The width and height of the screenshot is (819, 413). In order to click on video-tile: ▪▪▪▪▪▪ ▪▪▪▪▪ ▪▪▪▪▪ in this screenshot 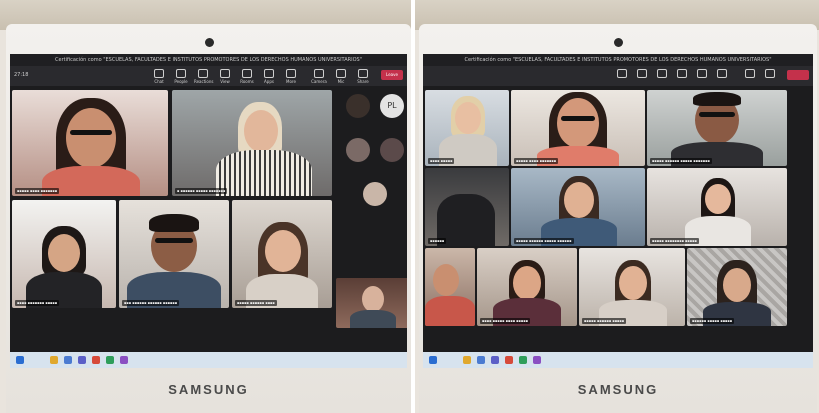, I will do `click(737, 287)`.